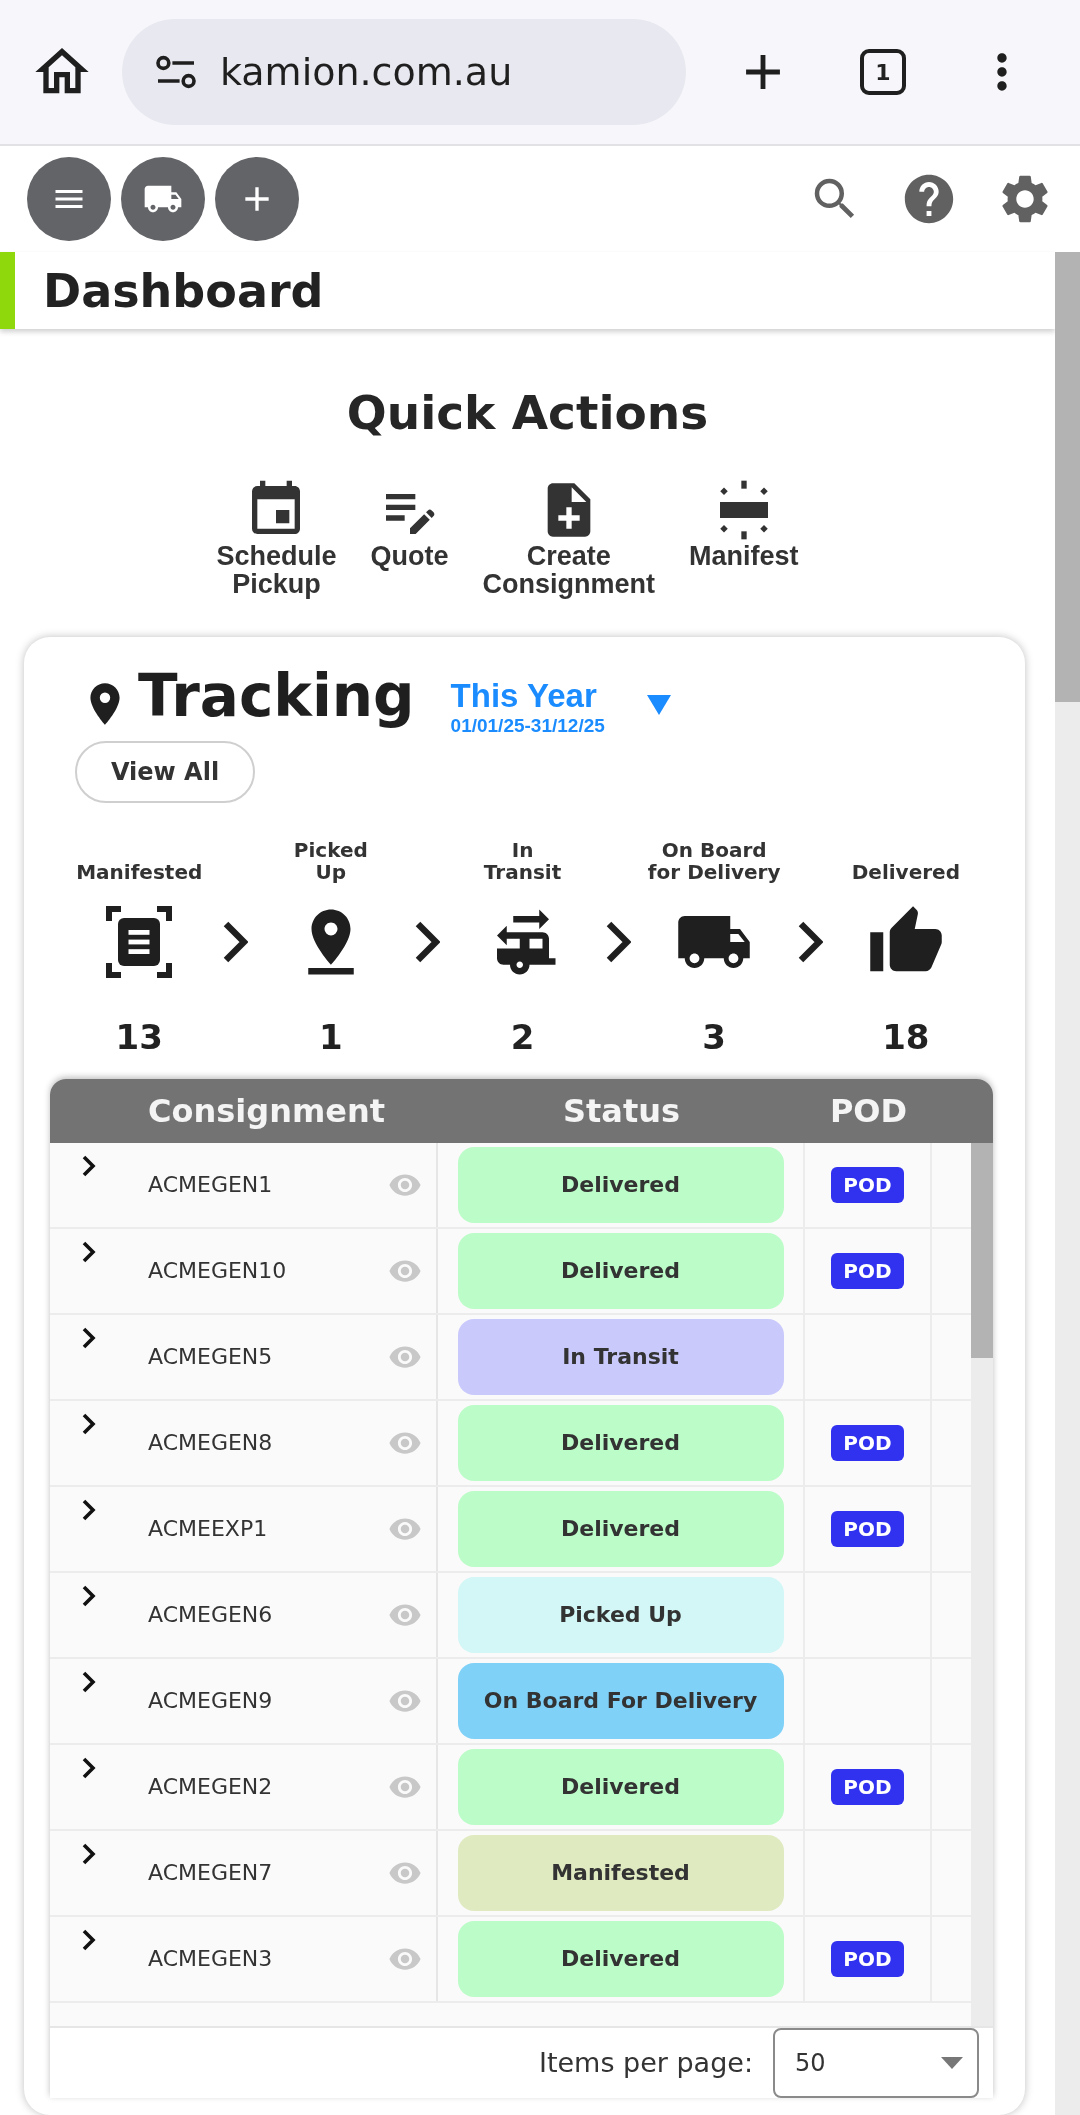  I want to click on step-label: Manifested, so click(139, 870).